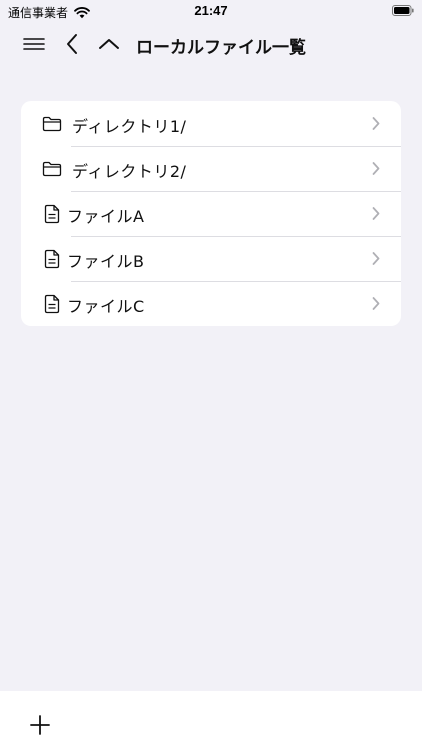 The height and width of the screenshot is (750, 422). I want to click on add-button, so click(40, 725).